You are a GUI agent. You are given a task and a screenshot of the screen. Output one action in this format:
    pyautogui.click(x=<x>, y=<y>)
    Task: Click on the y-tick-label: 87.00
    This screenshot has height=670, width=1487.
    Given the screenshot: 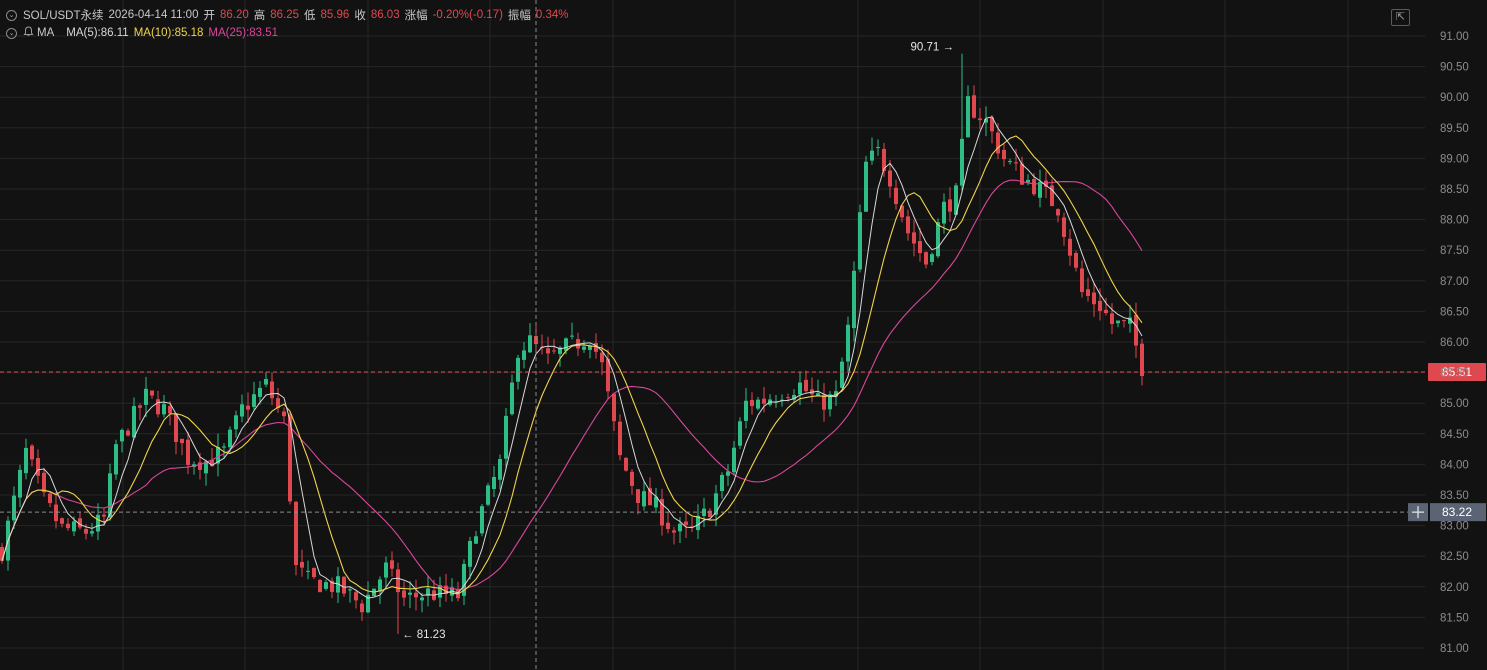 What is the action you would take?
    pyautogui.click(x=1454, y=282)
    